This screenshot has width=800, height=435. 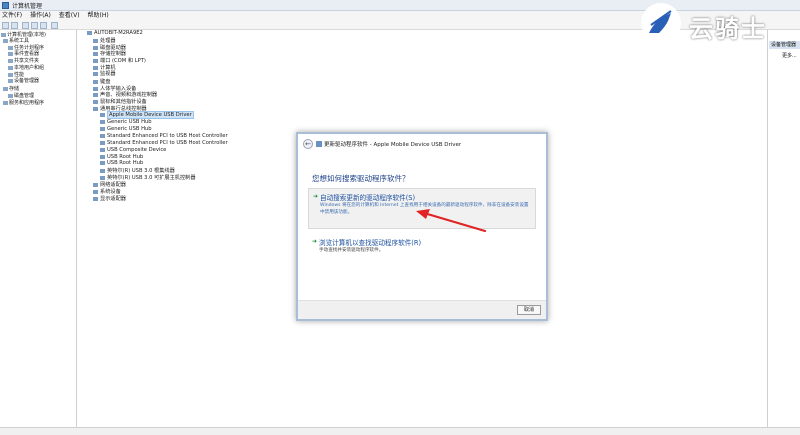 I want to click on device-tree-item: 英特尔(R) USB 3.0 根集线器, so click(x=137, y=170).